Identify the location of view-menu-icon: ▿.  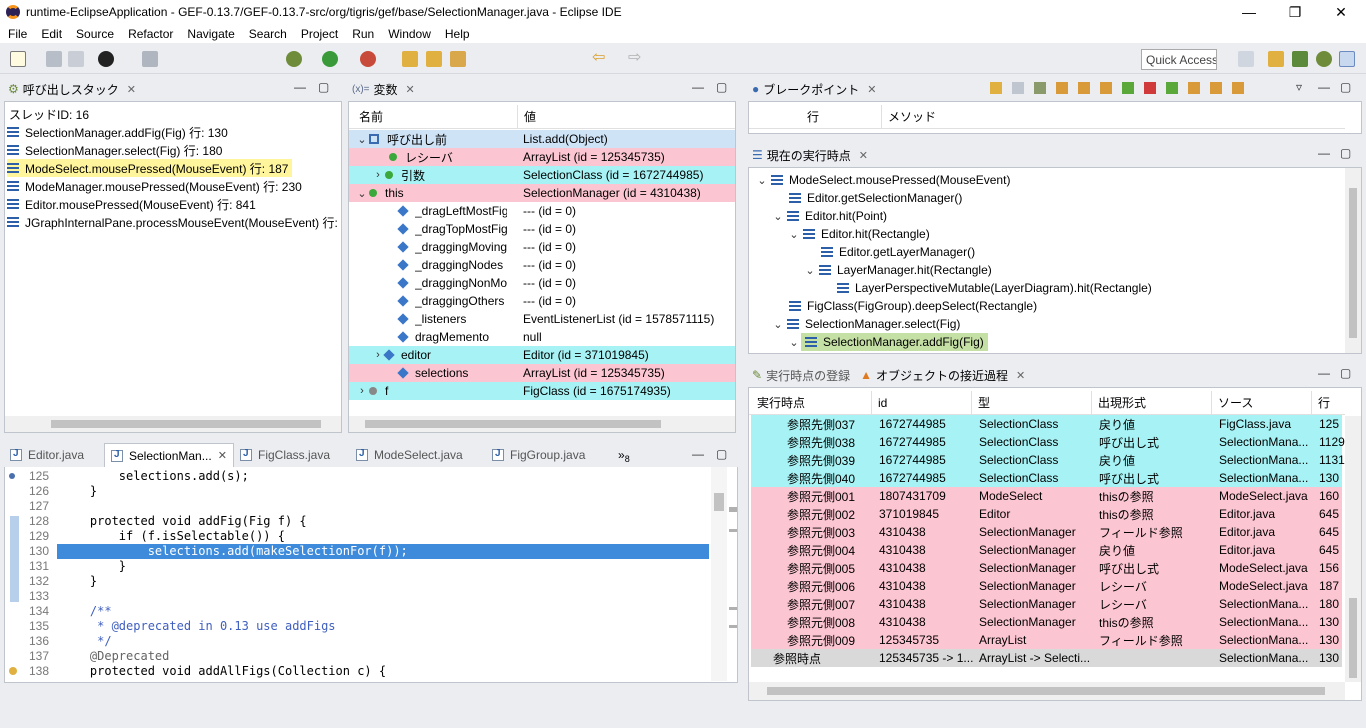
(1299, 87).